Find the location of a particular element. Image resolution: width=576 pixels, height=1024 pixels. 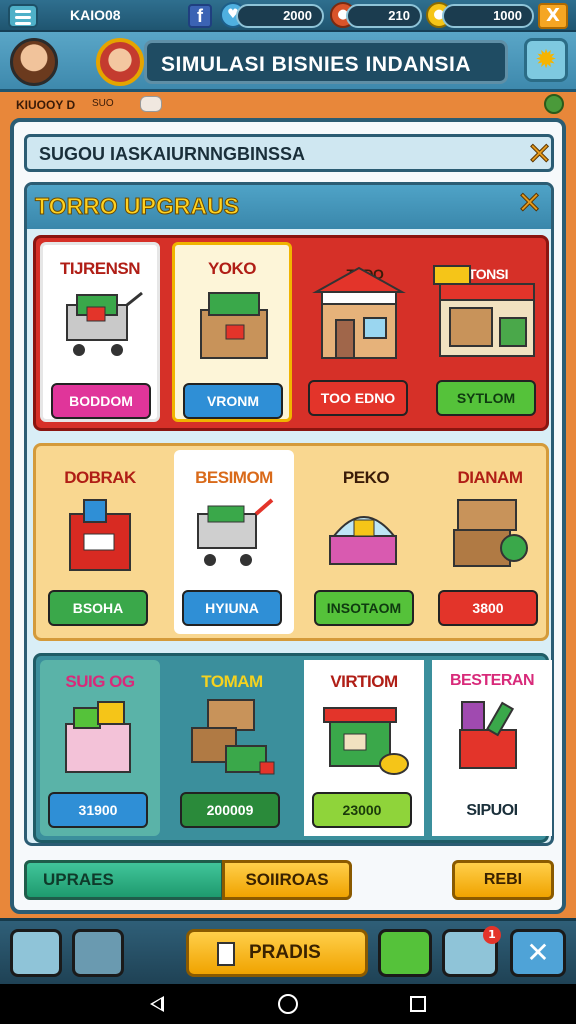

search-close-icon: ✕ is located at coordinates (539, 154).